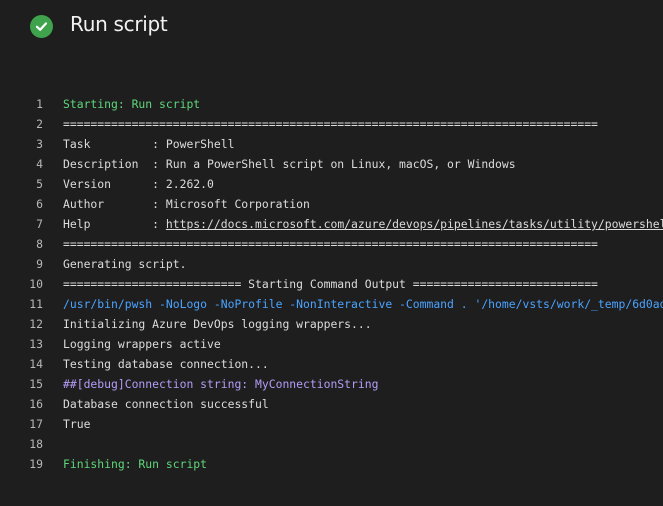  I want to click on line-number: 4, so click(39, 164).